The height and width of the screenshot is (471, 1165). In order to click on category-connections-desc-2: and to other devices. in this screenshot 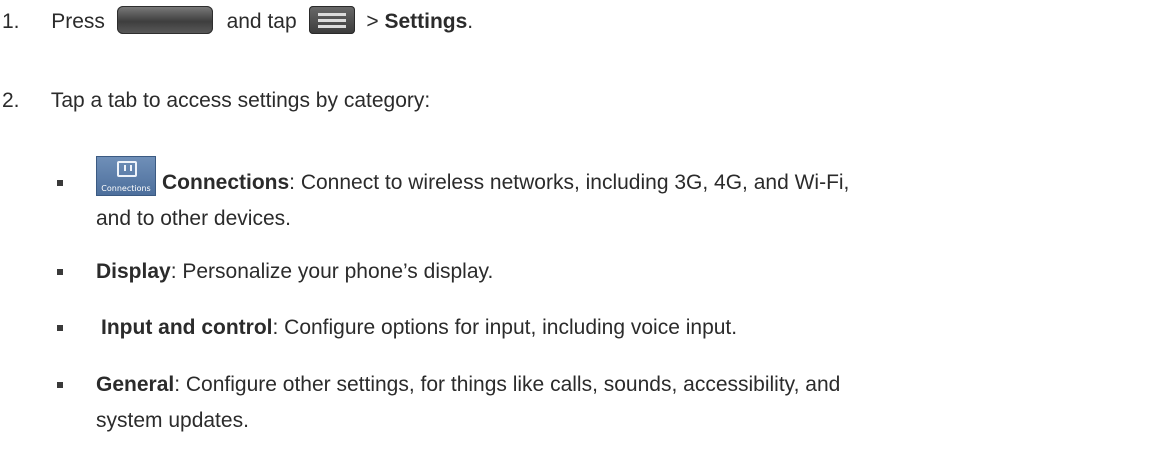, I will do `click(193, 218)`.